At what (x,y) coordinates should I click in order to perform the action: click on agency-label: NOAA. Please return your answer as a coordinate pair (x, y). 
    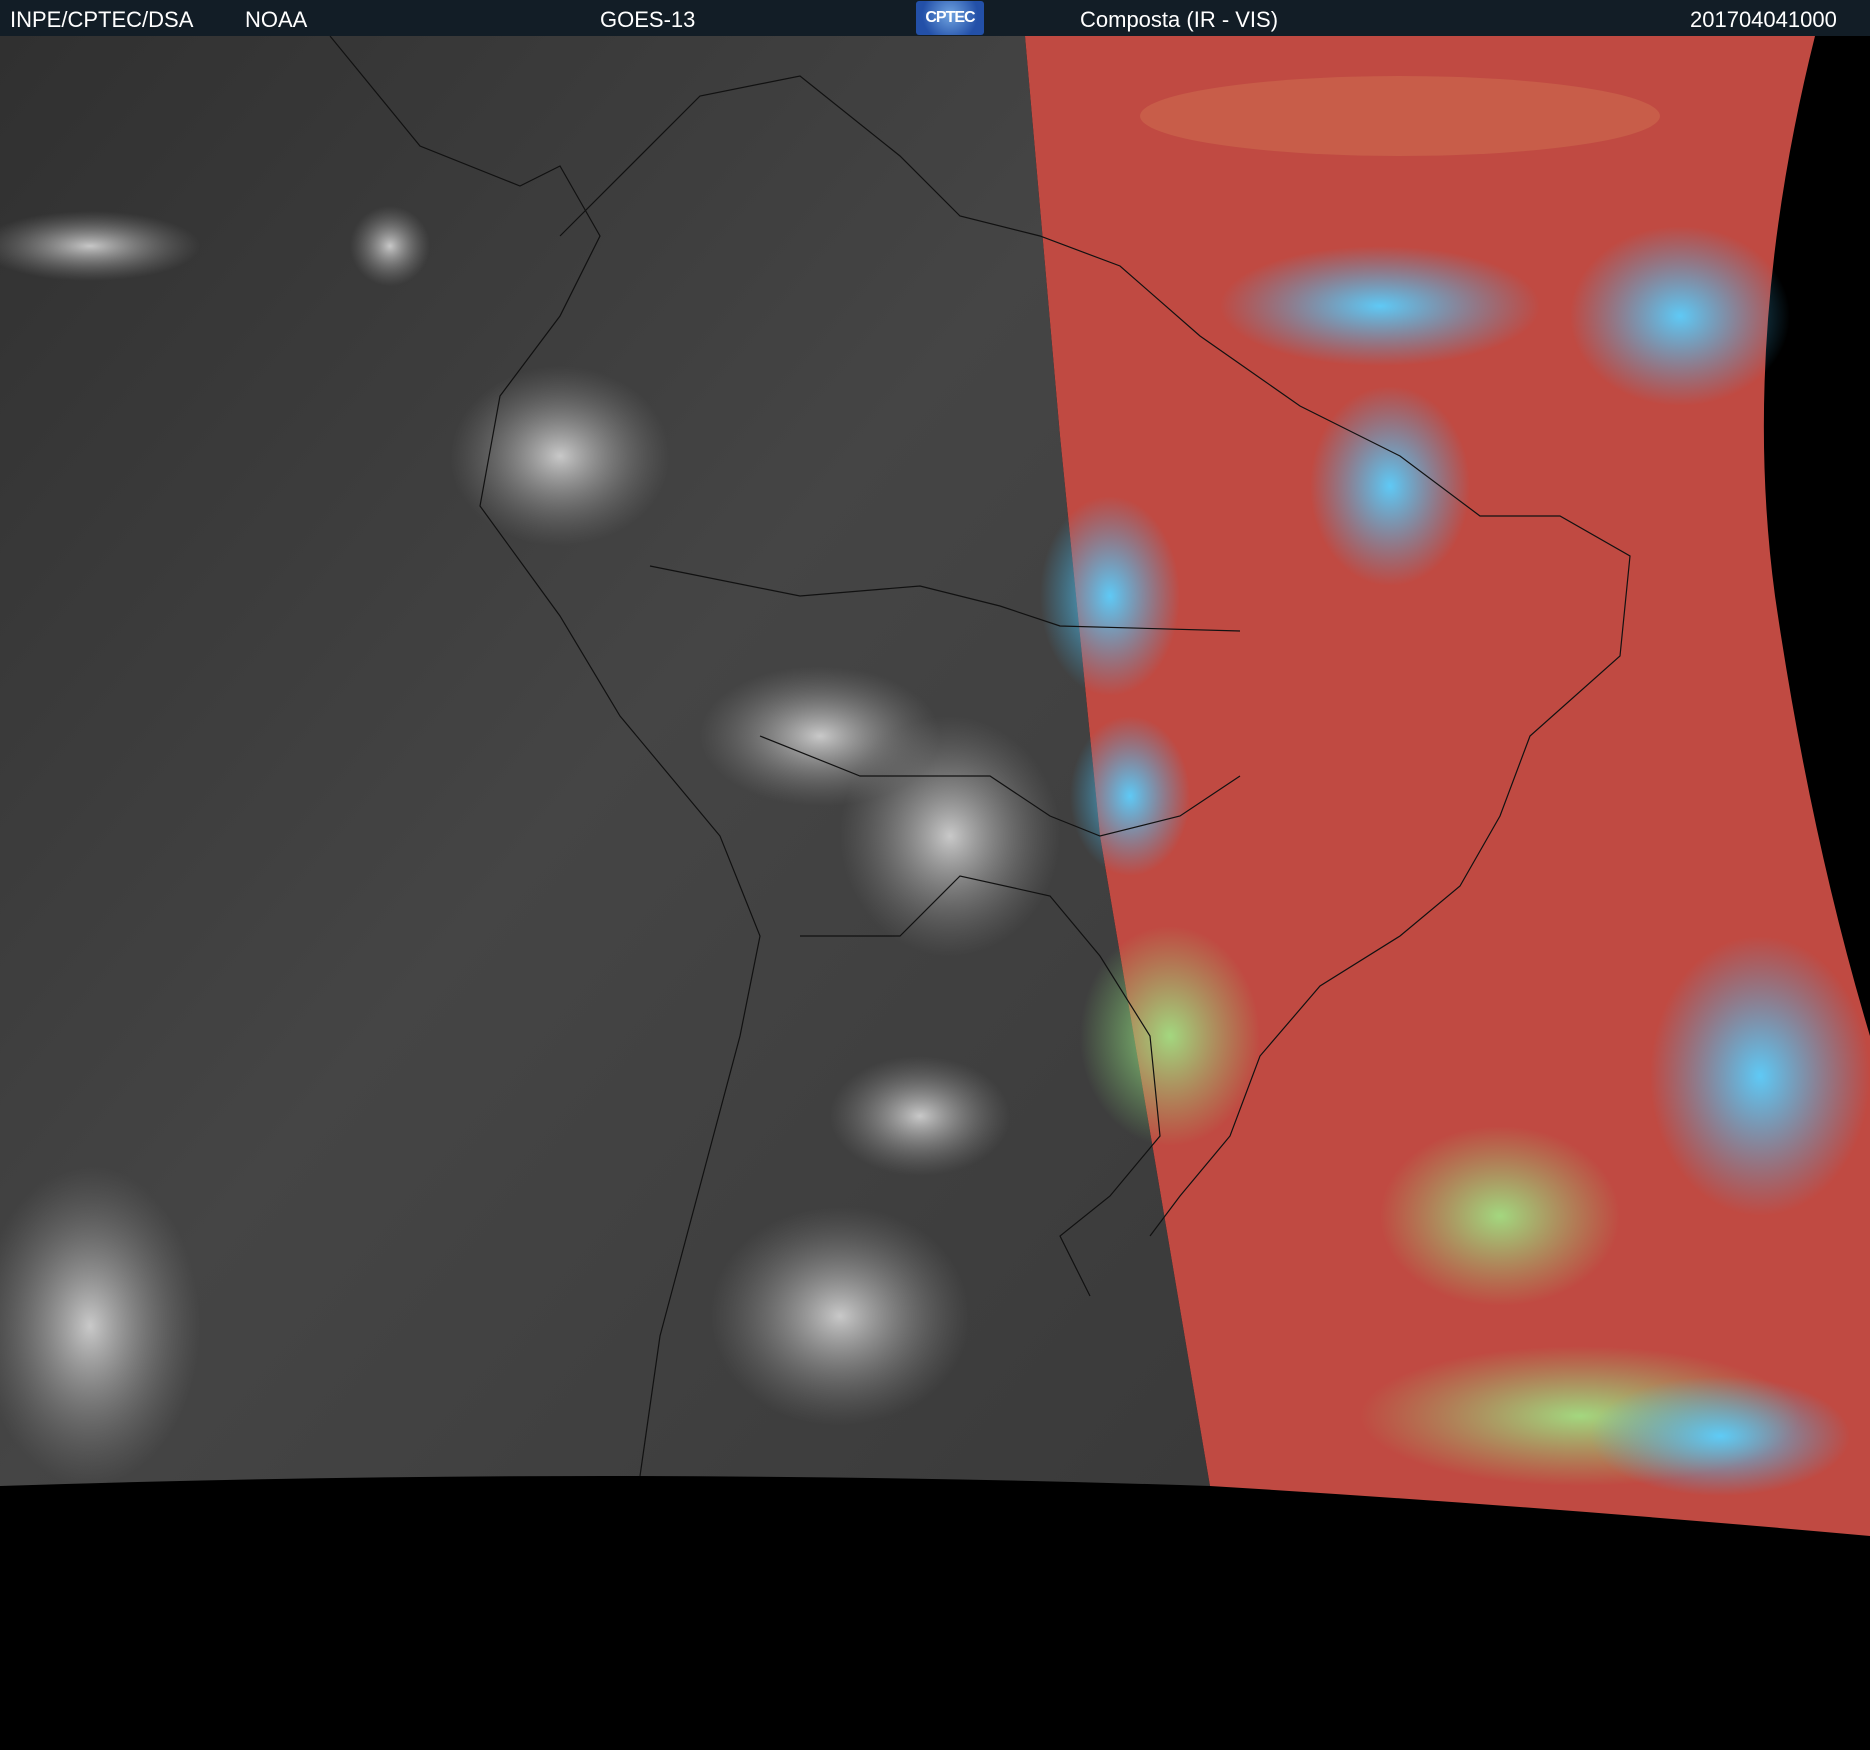
    Looking at the image, I should click on (276, 19).